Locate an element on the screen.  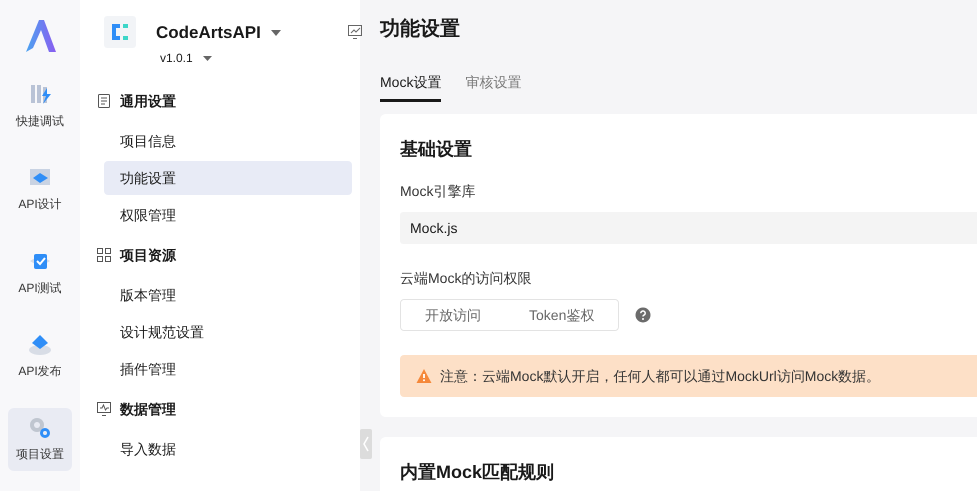
tab: Mock设置 is located at coordinates (411, 87).